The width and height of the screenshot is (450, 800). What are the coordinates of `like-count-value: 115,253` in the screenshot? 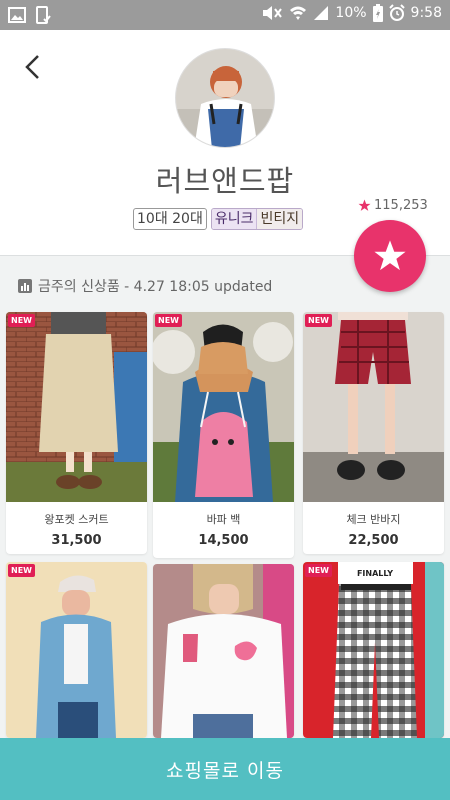 It's located at (401, 205).